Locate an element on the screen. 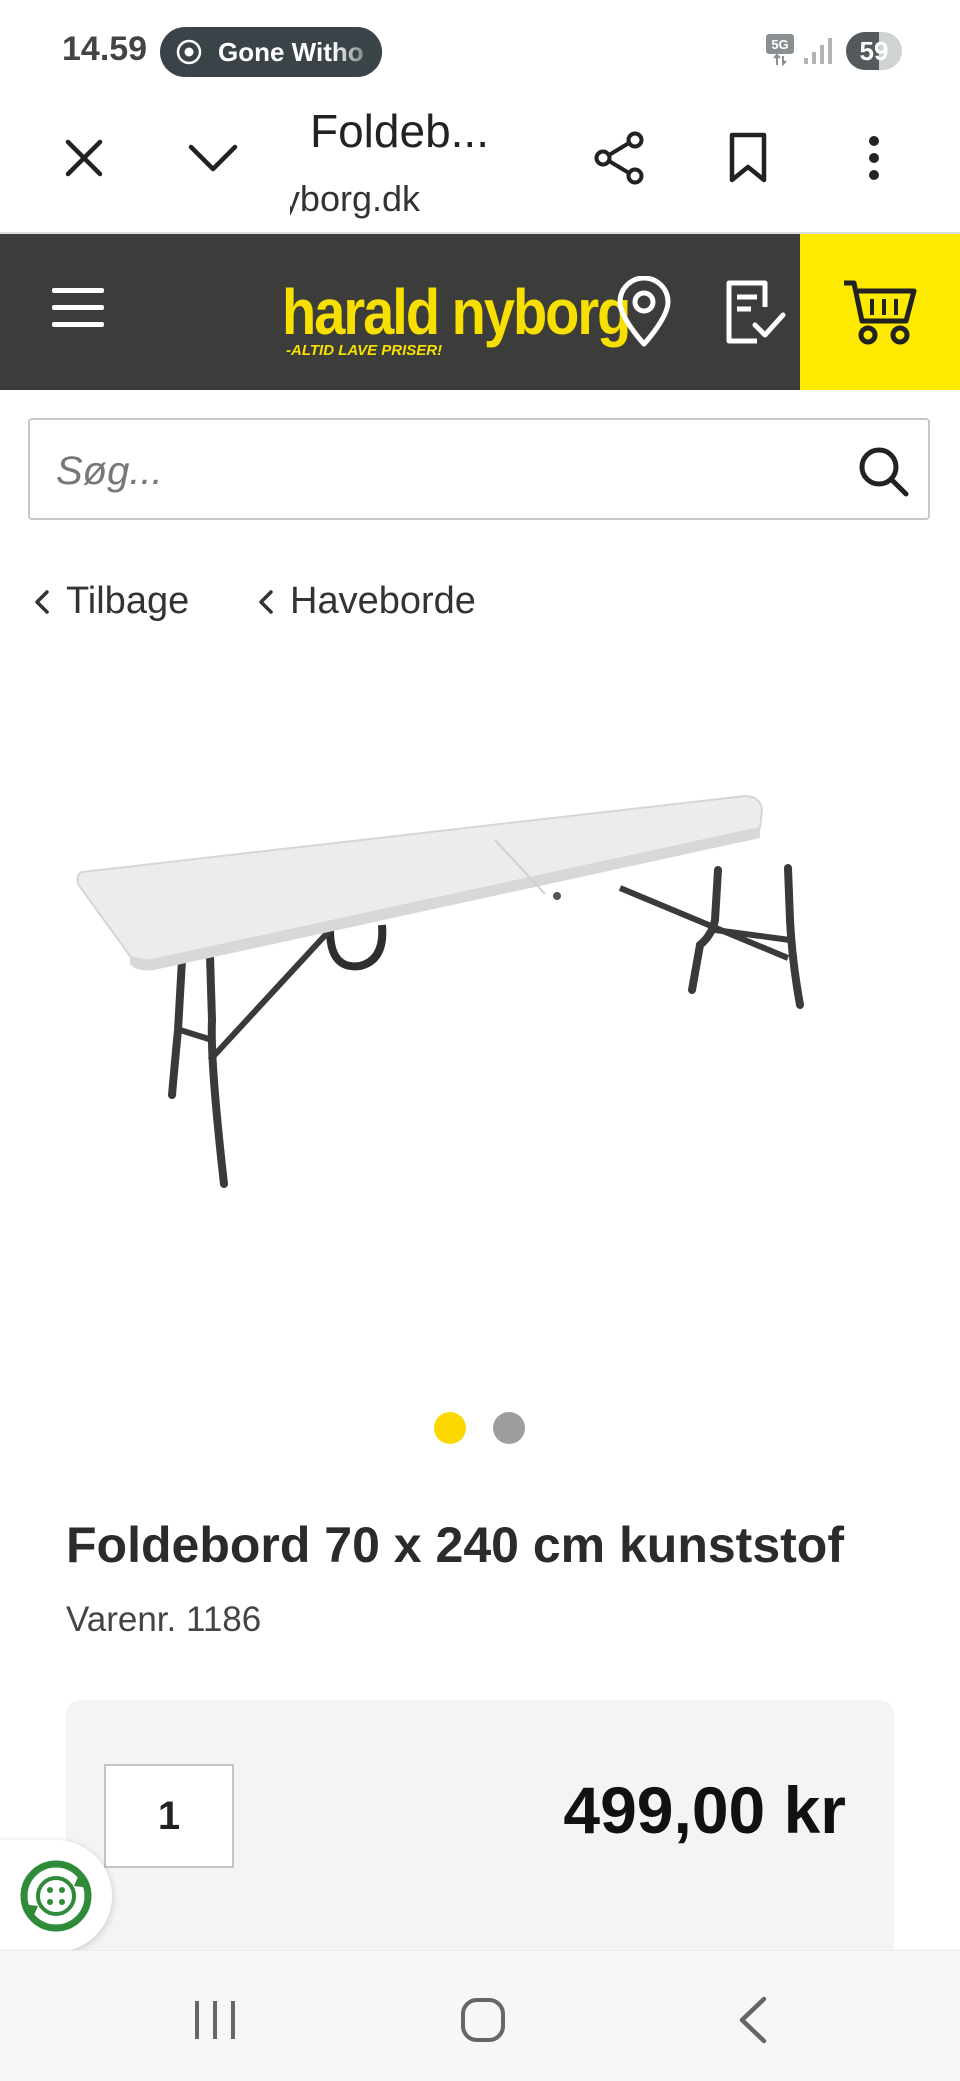  sustainability-badge is located at coordinates (56, 1896).